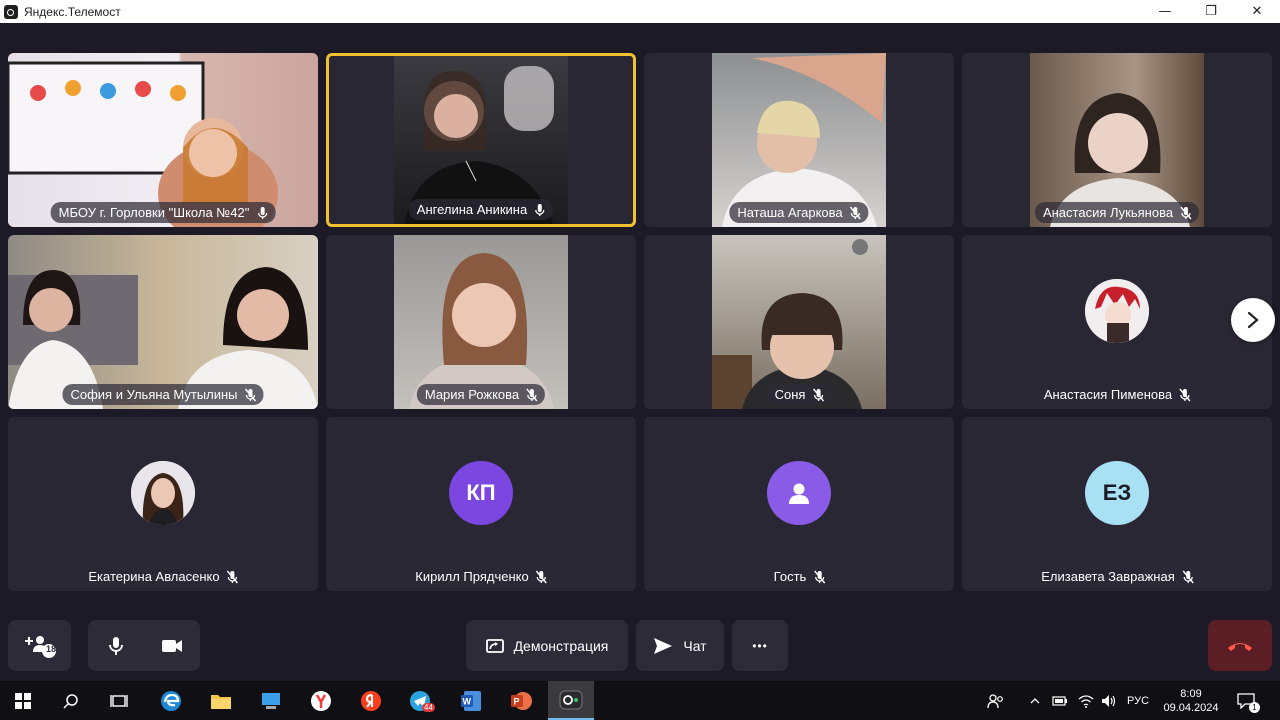  I want to click on participant-tile-4: Анастасия Лукьянова, so click(1117, 140).